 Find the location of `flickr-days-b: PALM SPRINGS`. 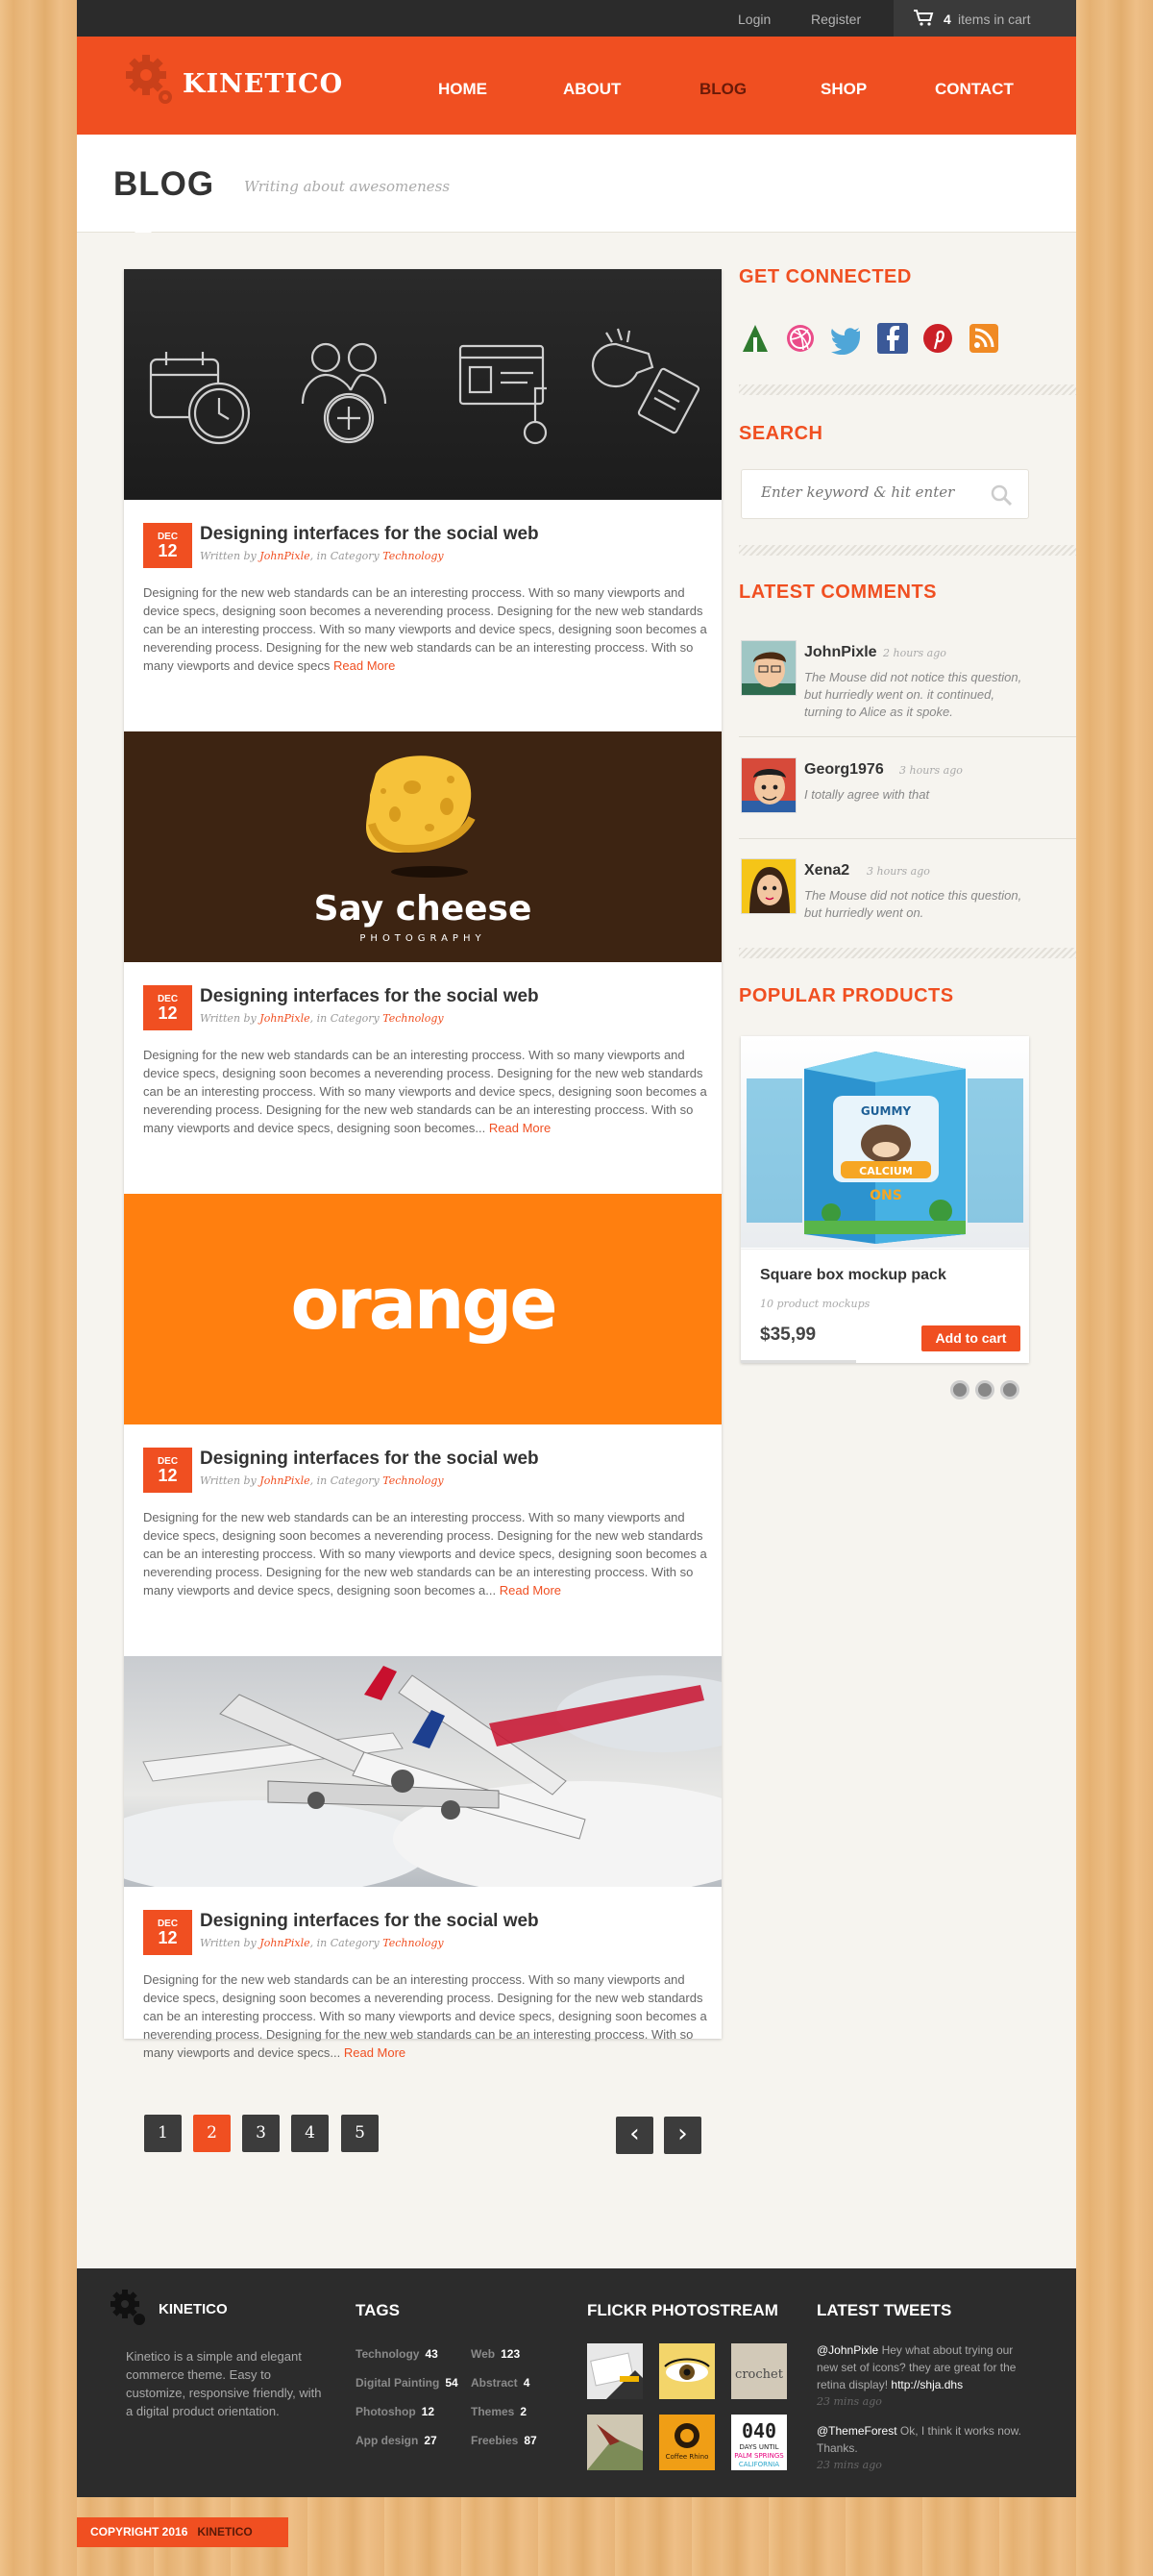

flickr-days-b: PALM SPRINGS is located at coordinates (759, 2456).